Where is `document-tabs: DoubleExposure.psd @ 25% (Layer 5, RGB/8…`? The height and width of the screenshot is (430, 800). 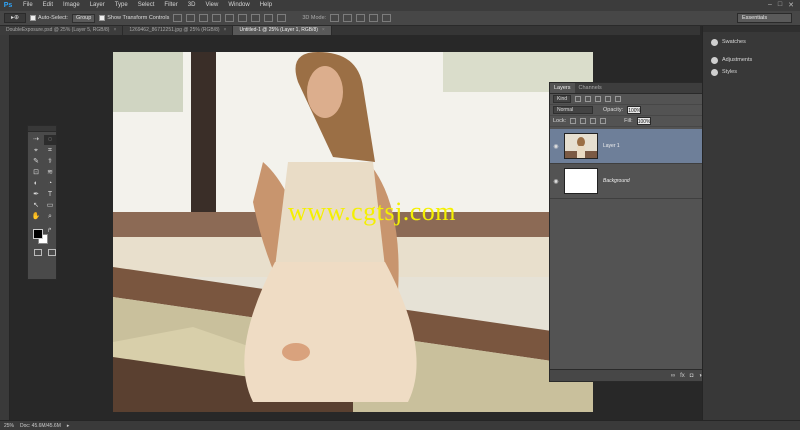 document-tabs: DoubleExposure.psd @ 25% (Layer 5, RGB/8… is located at coordinates (350, 30).